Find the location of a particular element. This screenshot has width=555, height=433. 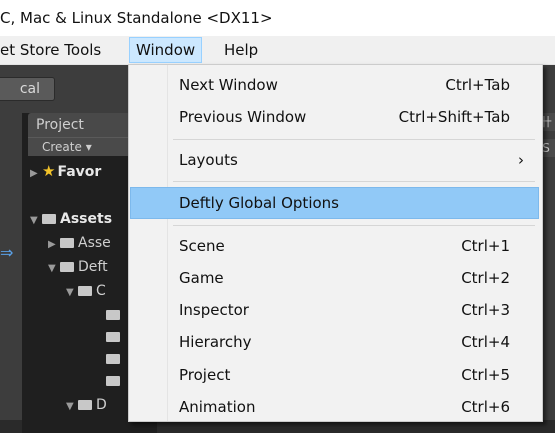

menu-item-shortcut: Ctrl+1 is located at coordinates (485, 246).